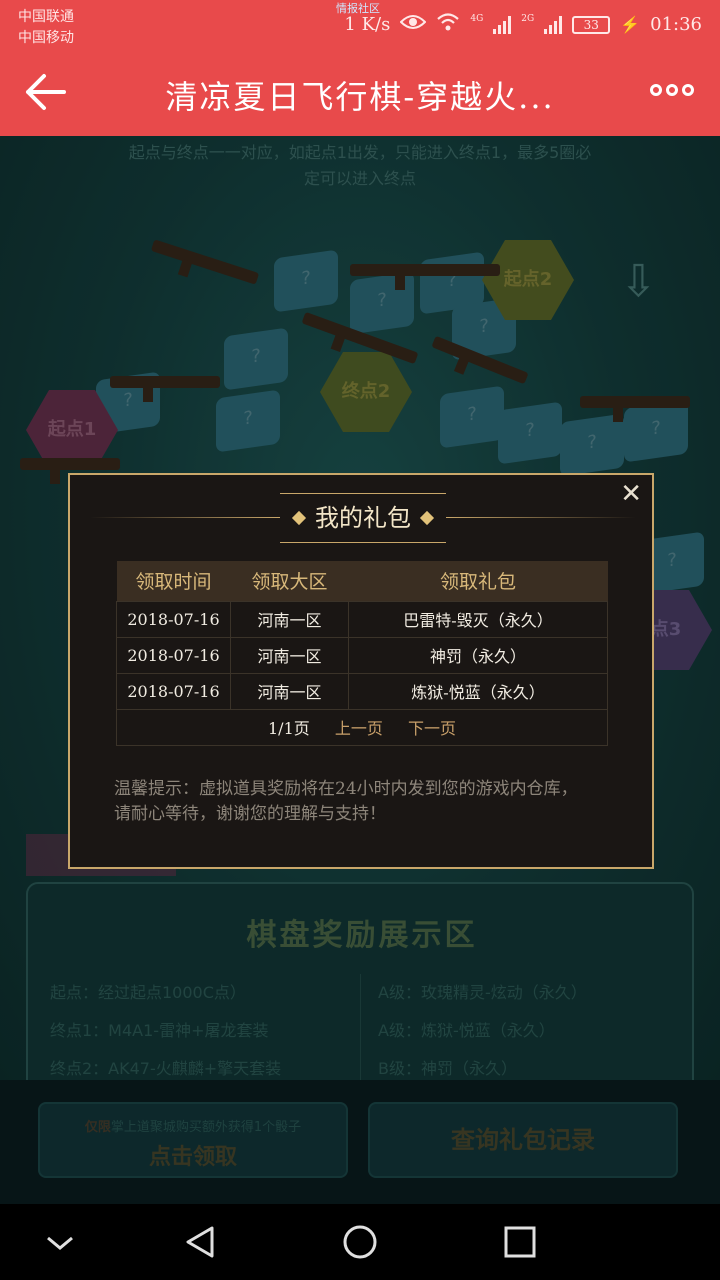 The image size is (720, 1280). Describe the element at coordinates (672, 90) in the screenshot. I see `more-dots-icon` at that location.